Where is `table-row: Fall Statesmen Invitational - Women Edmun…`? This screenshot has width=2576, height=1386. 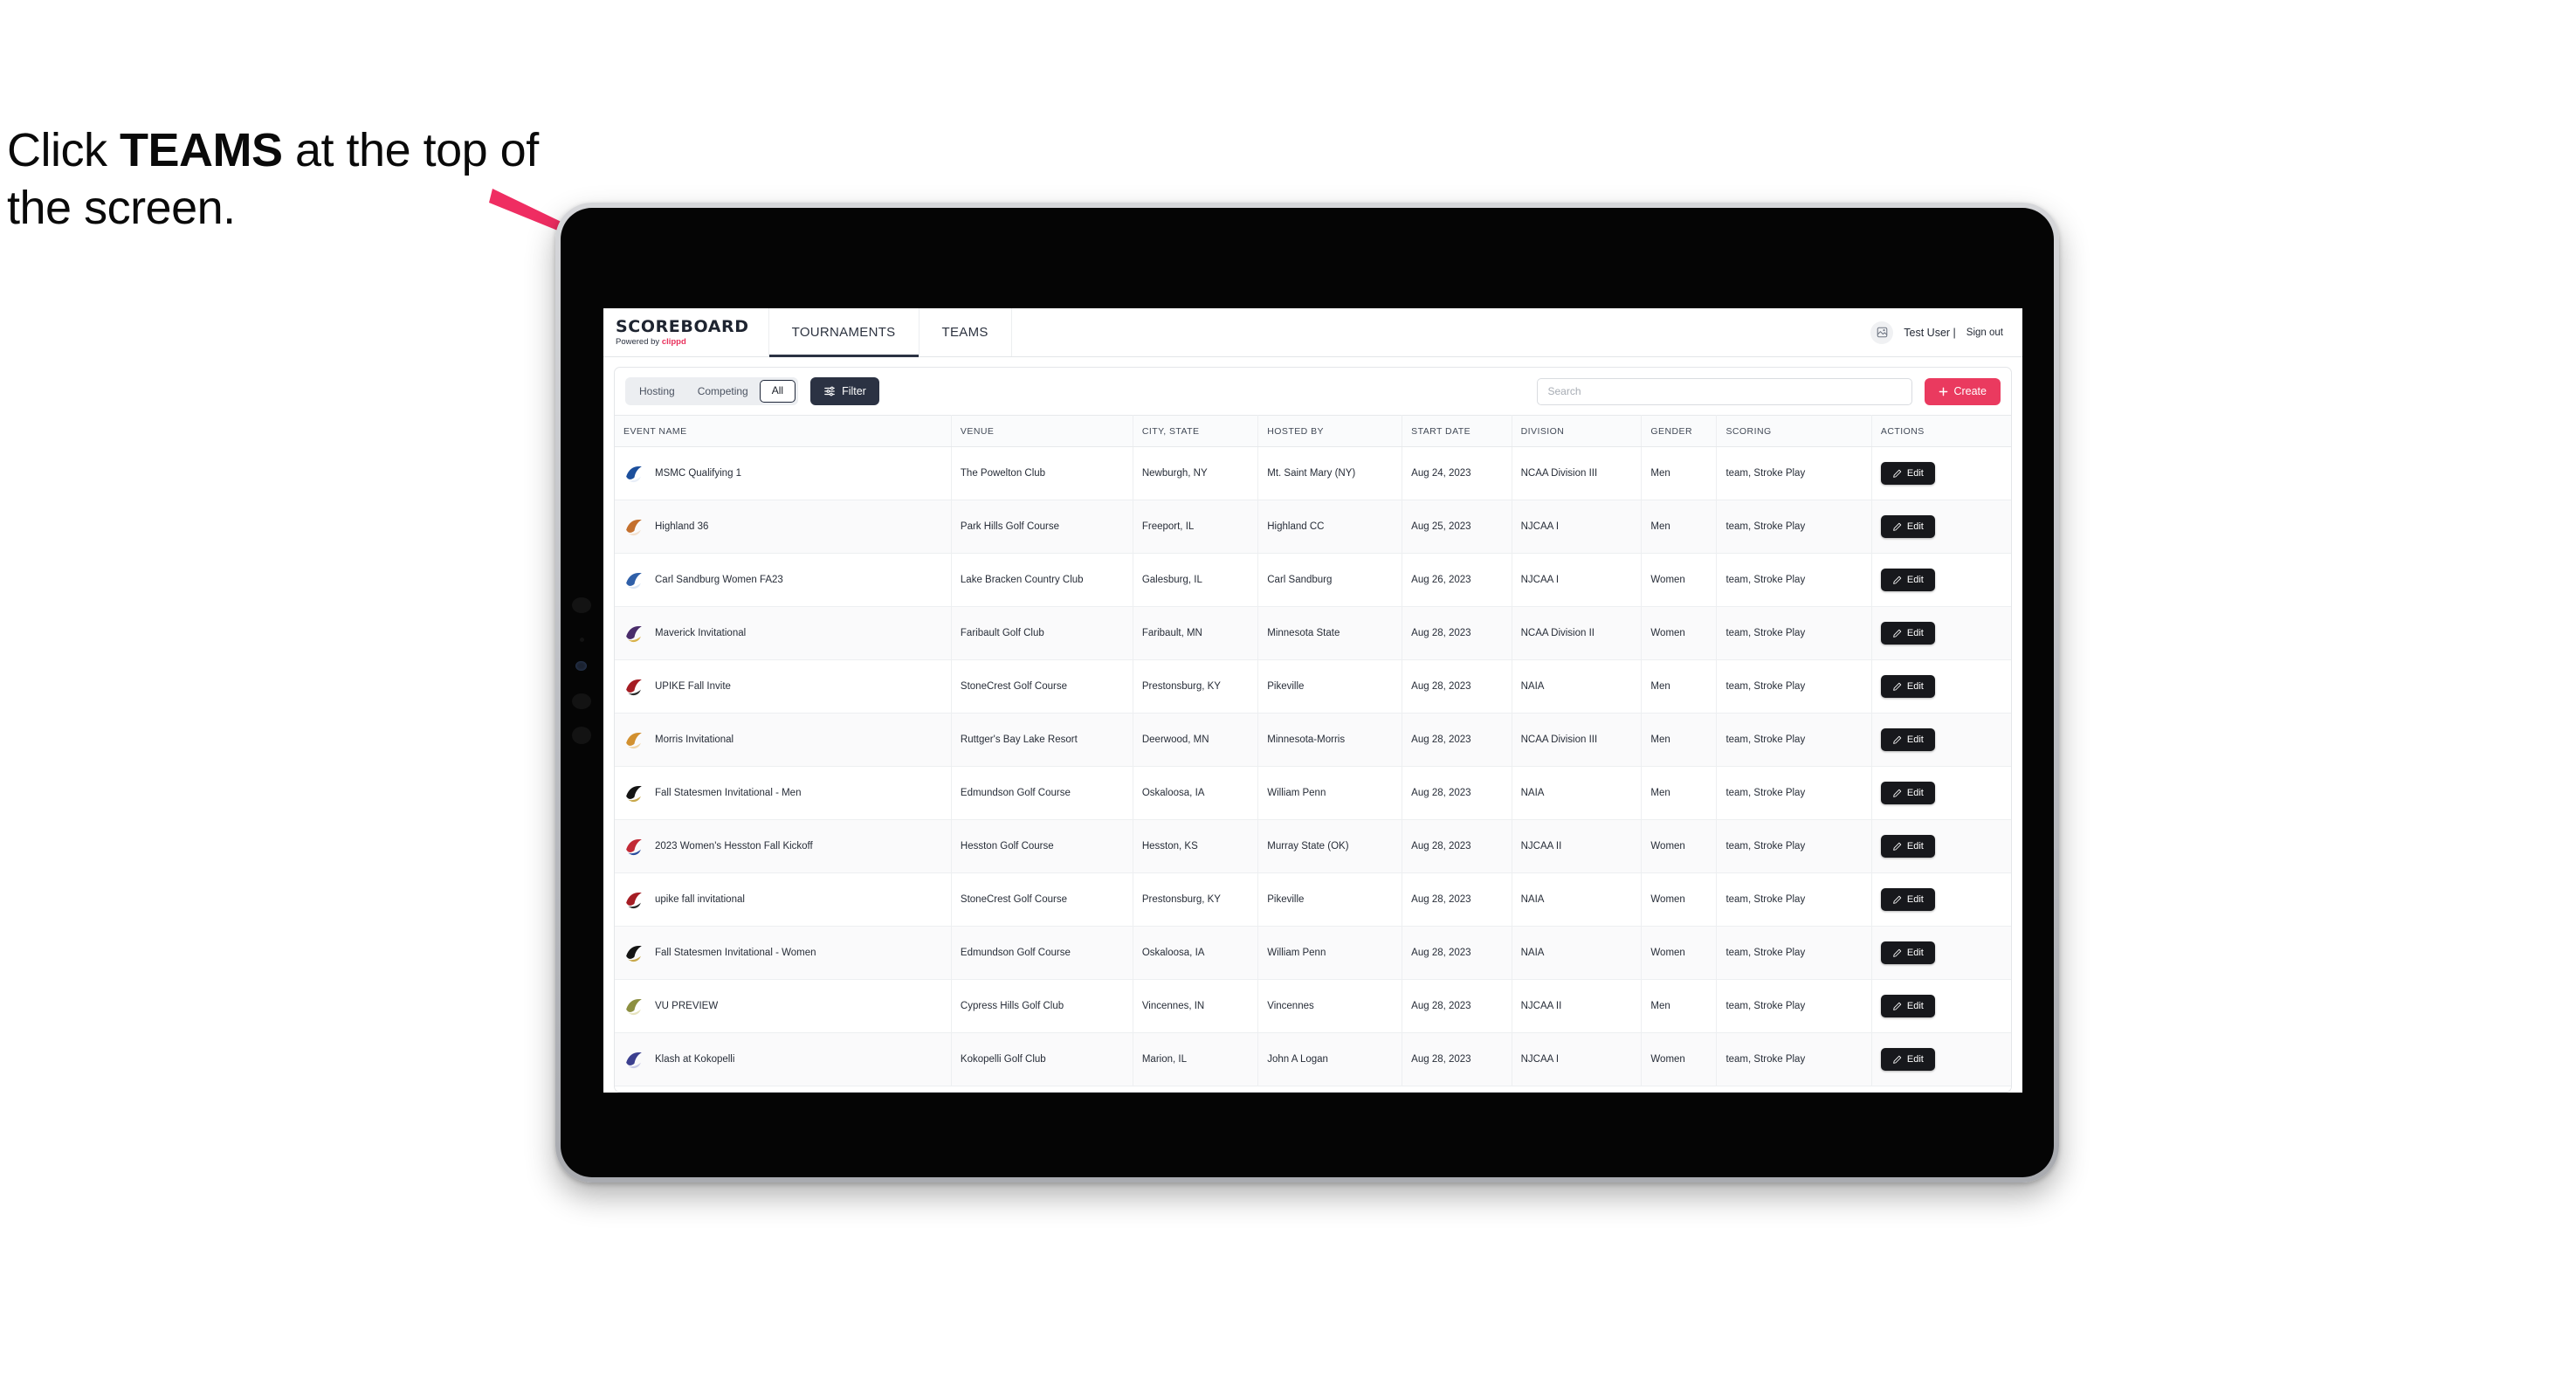 table-row: Fall Statesmen Invitational - Women Edmun… is located at coordinates (1313, 953).